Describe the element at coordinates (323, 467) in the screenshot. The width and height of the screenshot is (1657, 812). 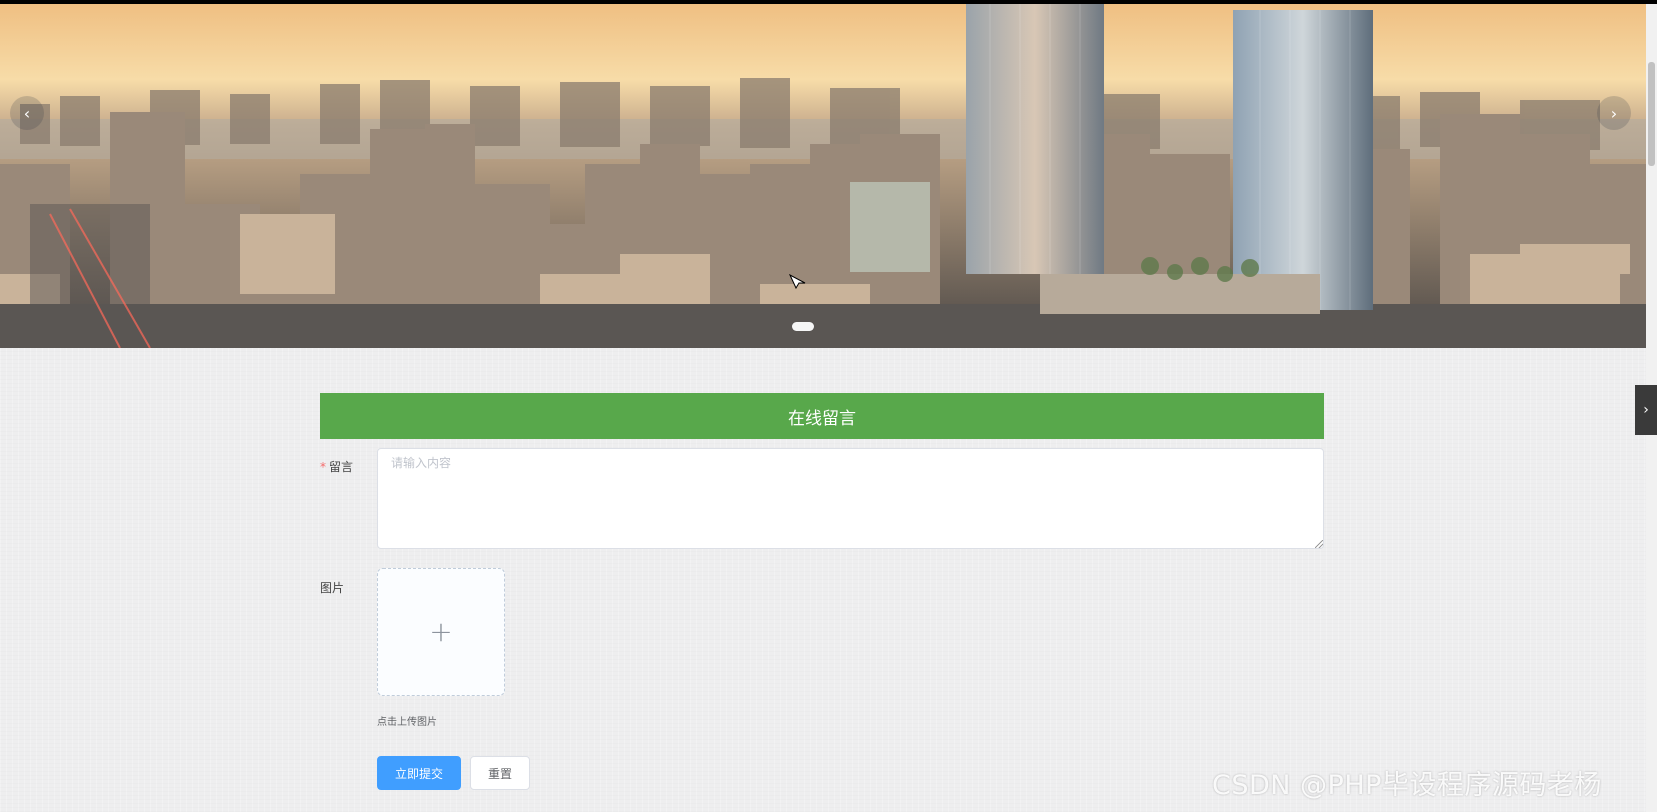
I see `required-mark: *` at that location.